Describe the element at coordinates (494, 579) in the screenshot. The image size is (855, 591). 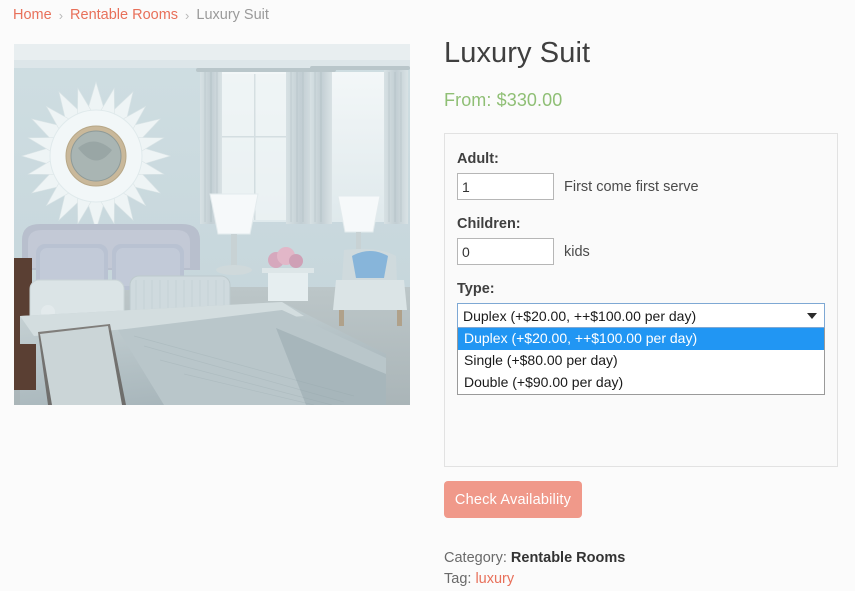
I see `tag-link-luxury: luxury` at that location.